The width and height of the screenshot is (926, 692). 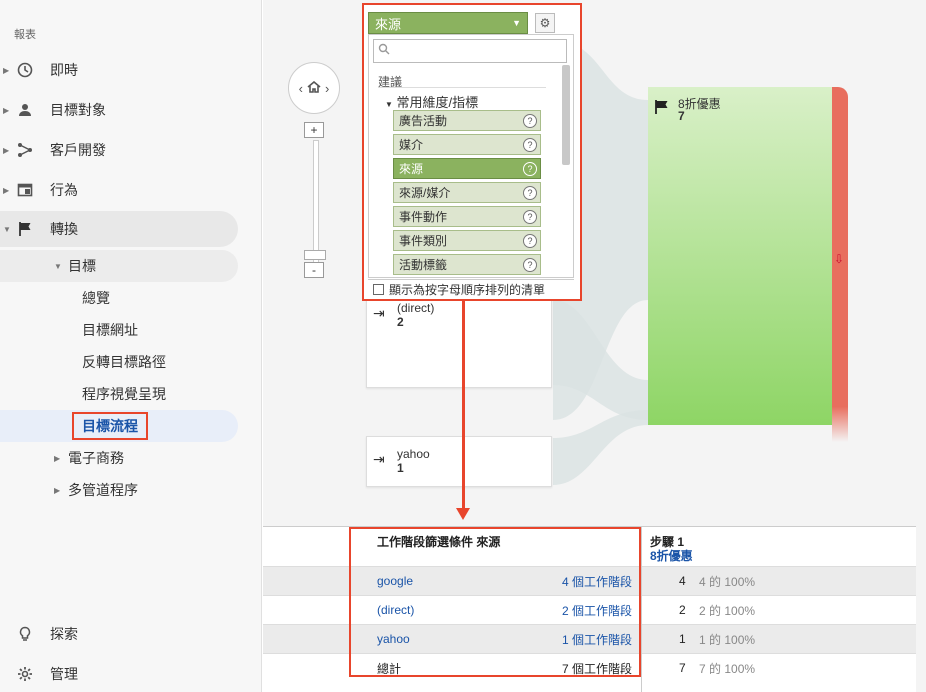 What do you see at coordinates (682, 668) in the screenshot?
I see `step-count-cell: 7` at bounding box center [682, 668].